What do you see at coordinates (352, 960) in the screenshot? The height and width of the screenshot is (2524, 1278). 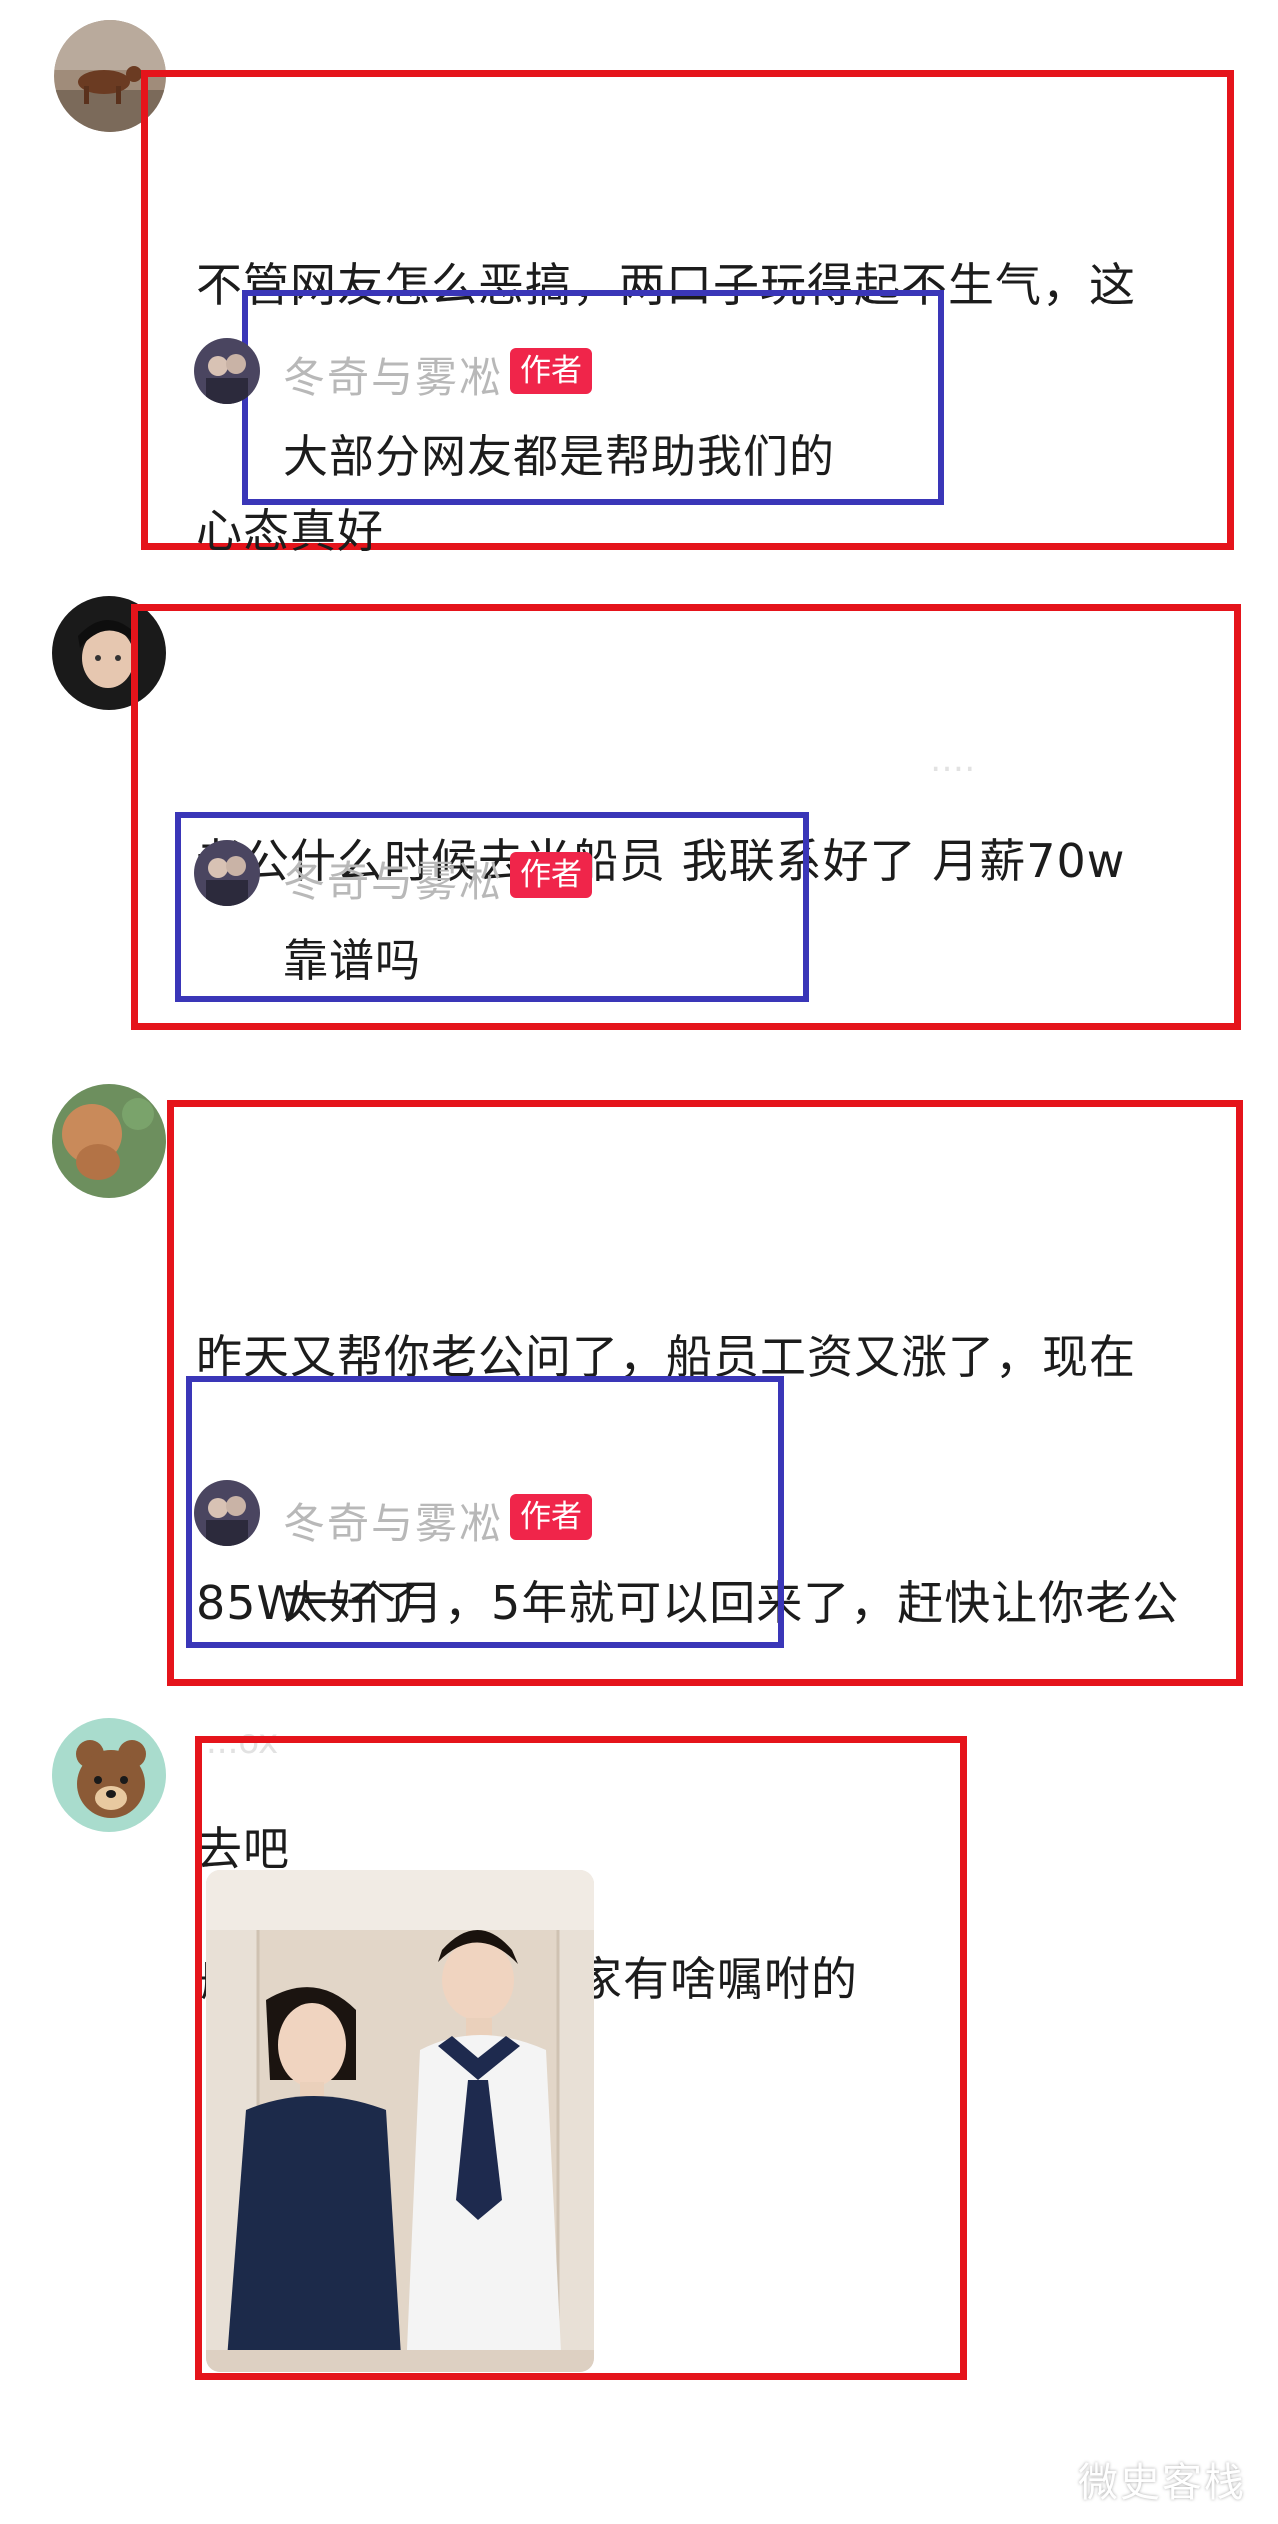 I see `reply-text: 靠谱吗` at bounding box center [352, 960].